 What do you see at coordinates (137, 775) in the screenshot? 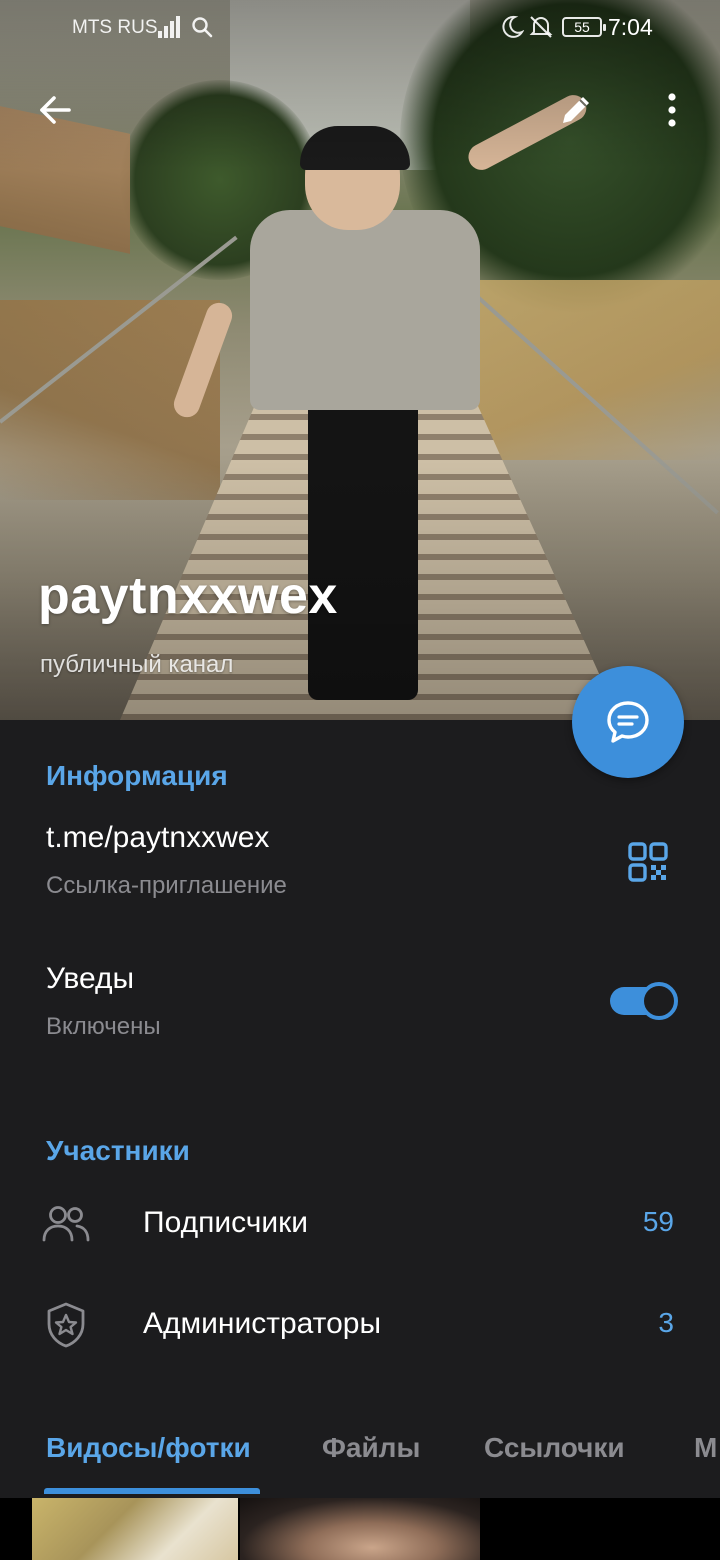
I see `info-section-title: Информация` at bounding box center [137, 775].